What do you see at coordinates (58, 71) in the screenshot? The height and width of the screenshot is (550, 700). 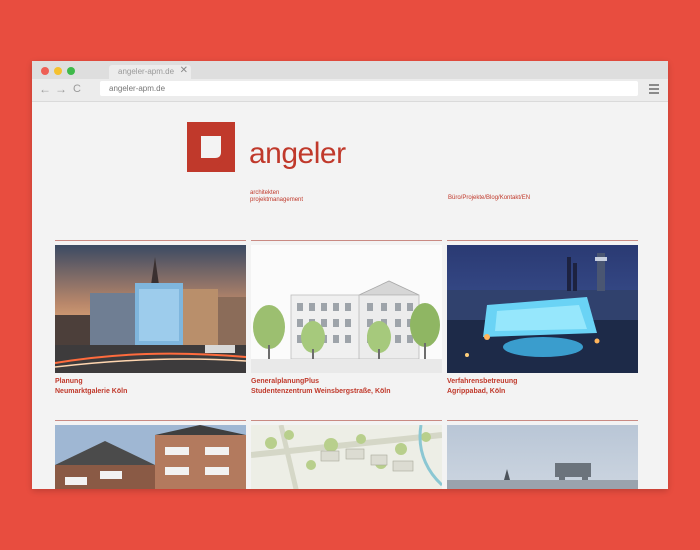 I see `minimize-window-button` at bounding box center [58, 71].